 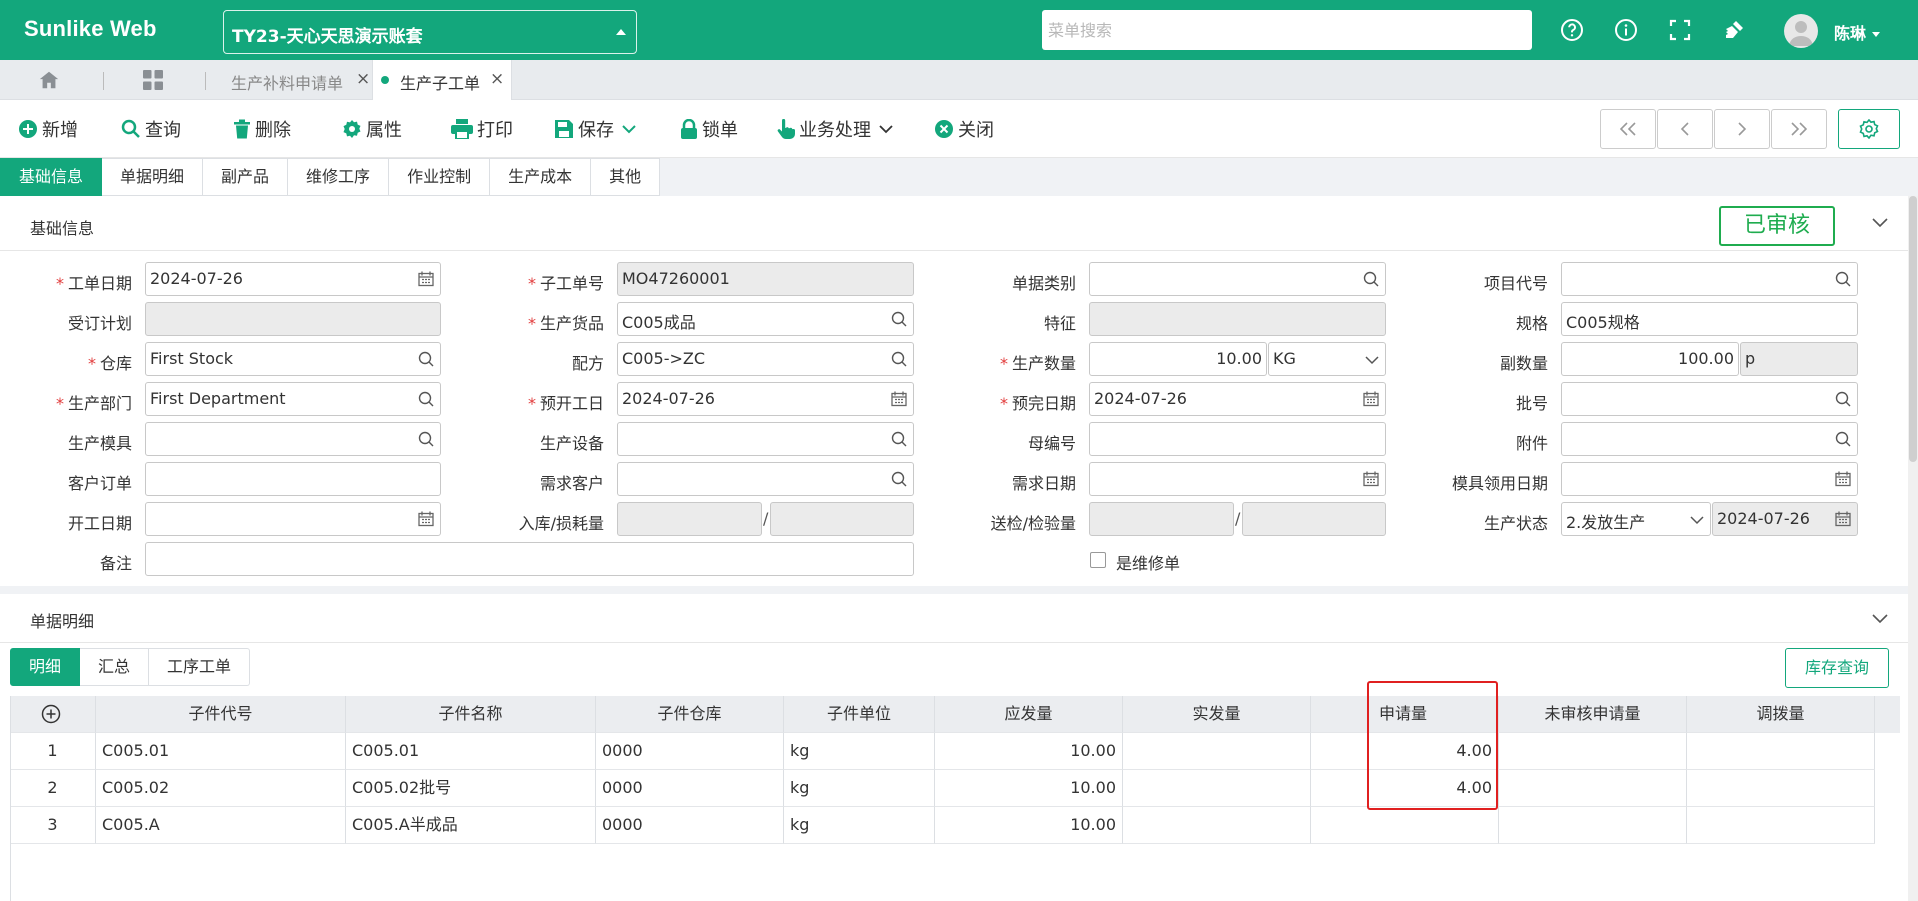 What do you see at coordinates (1913, 329) in the screenshot?
I see `page-scrollbar-thumb` at bounding box center [1913, 329].